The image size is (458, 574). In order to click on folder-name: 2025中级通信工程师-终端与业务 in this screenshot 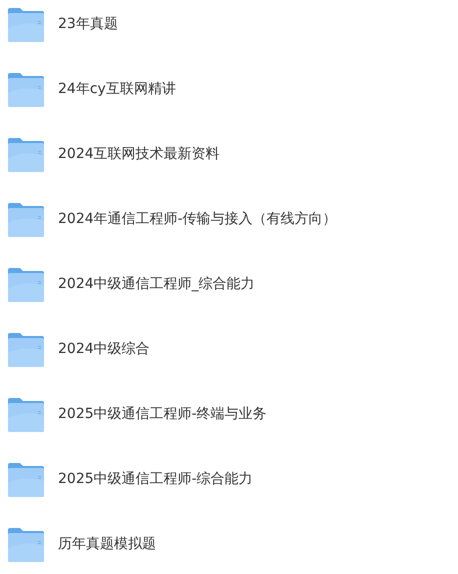, I will do `click(162, 413)`.